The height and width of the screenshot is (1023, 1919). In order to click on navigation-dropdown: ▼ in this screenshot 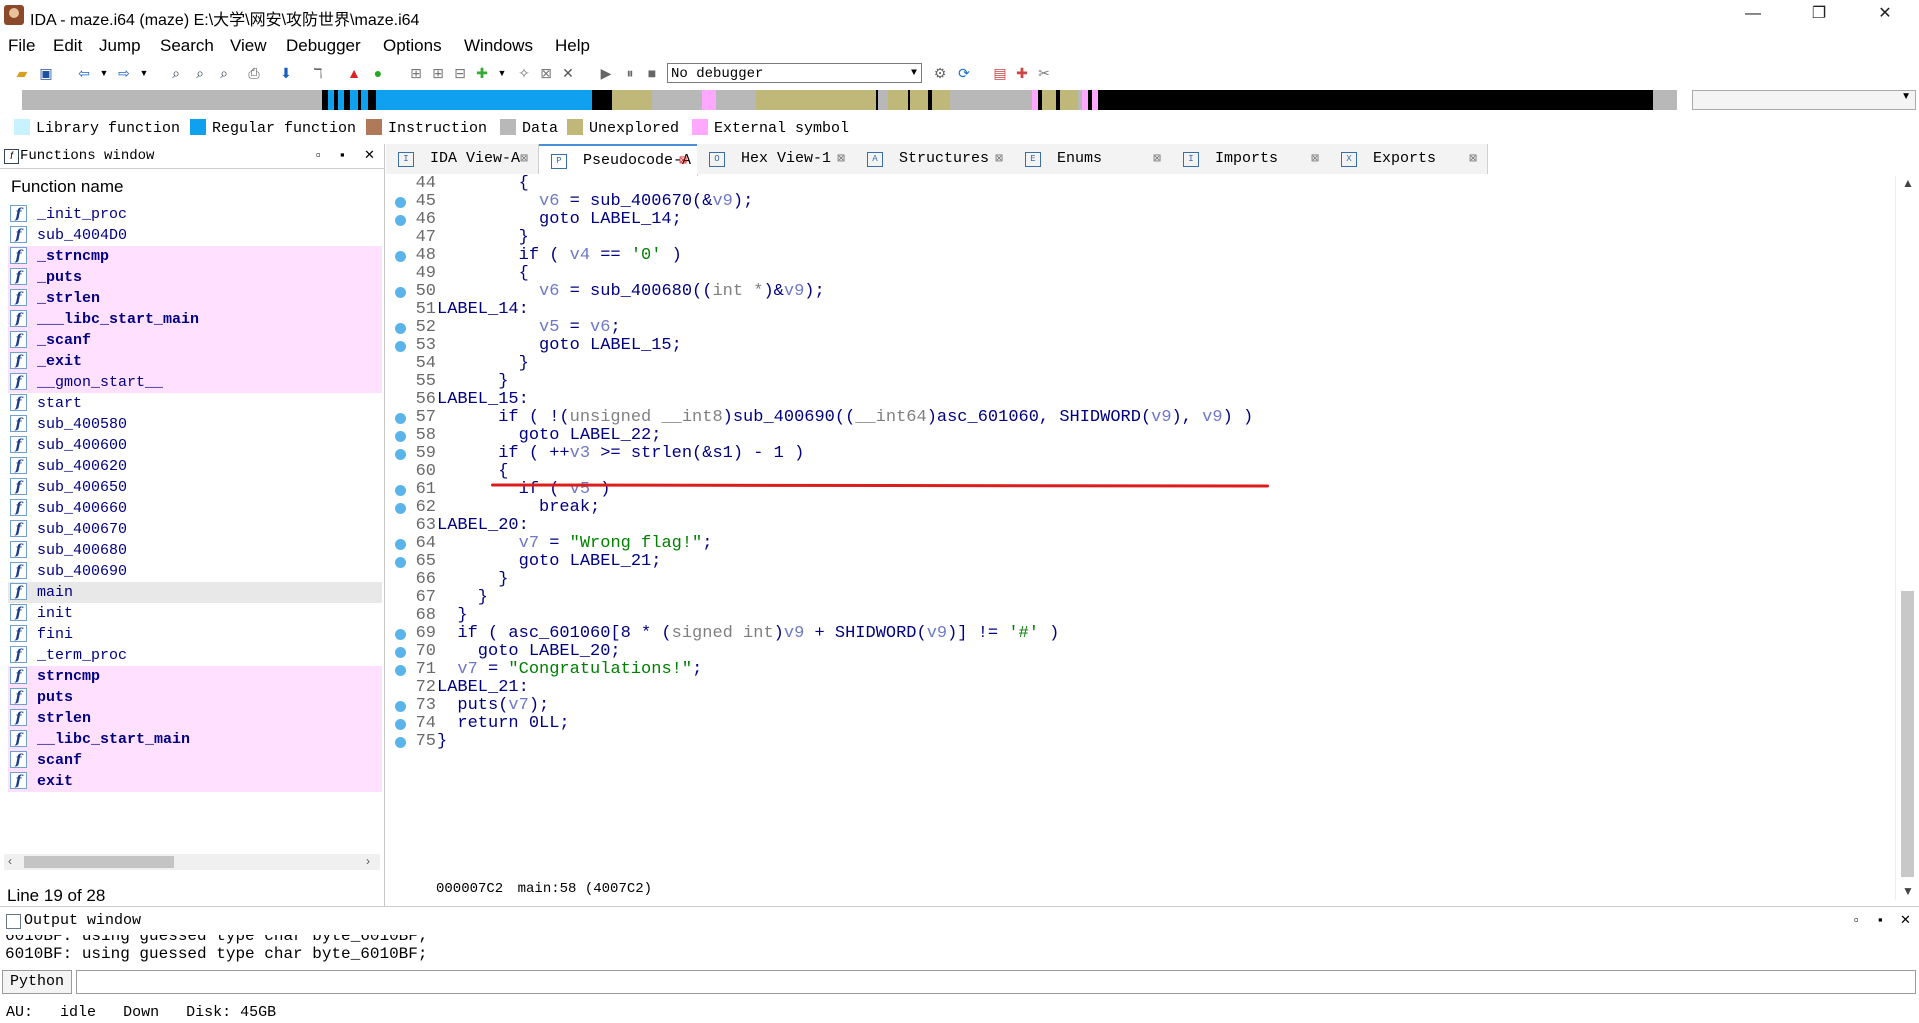, I will do `click(1804, 100)`.